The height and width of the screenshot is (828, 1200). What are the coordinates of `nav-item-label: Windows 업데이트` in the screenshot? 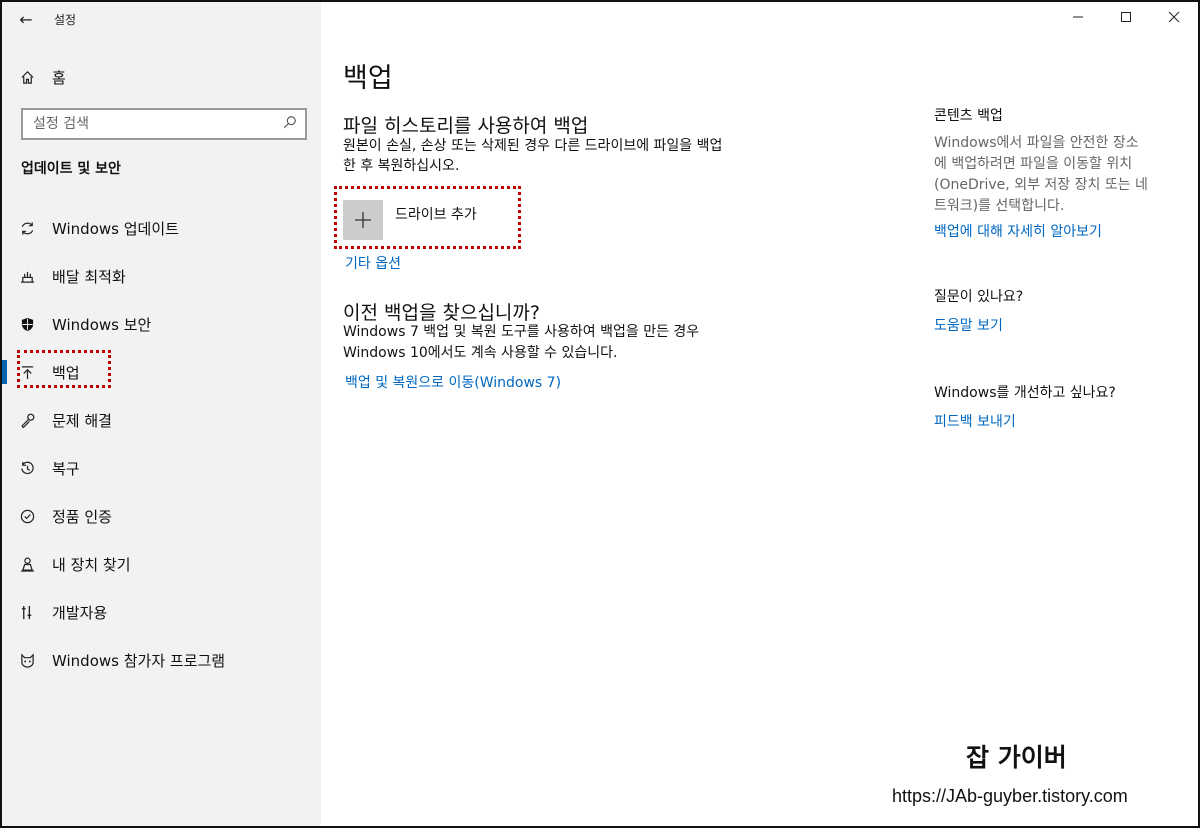 It's located at (115, 228).